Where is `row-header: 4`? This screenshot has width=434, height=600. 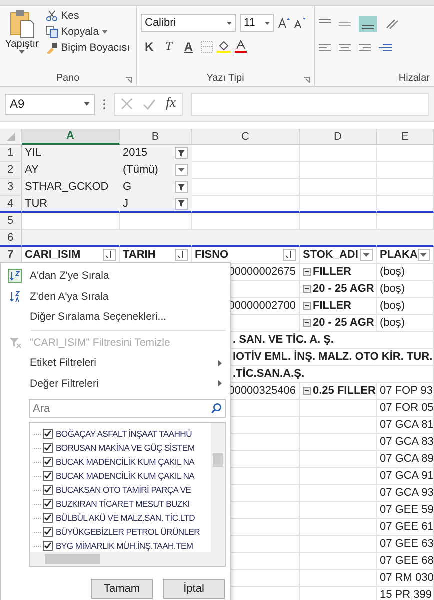 row-header: 4 is located at coordinates (11, 204).